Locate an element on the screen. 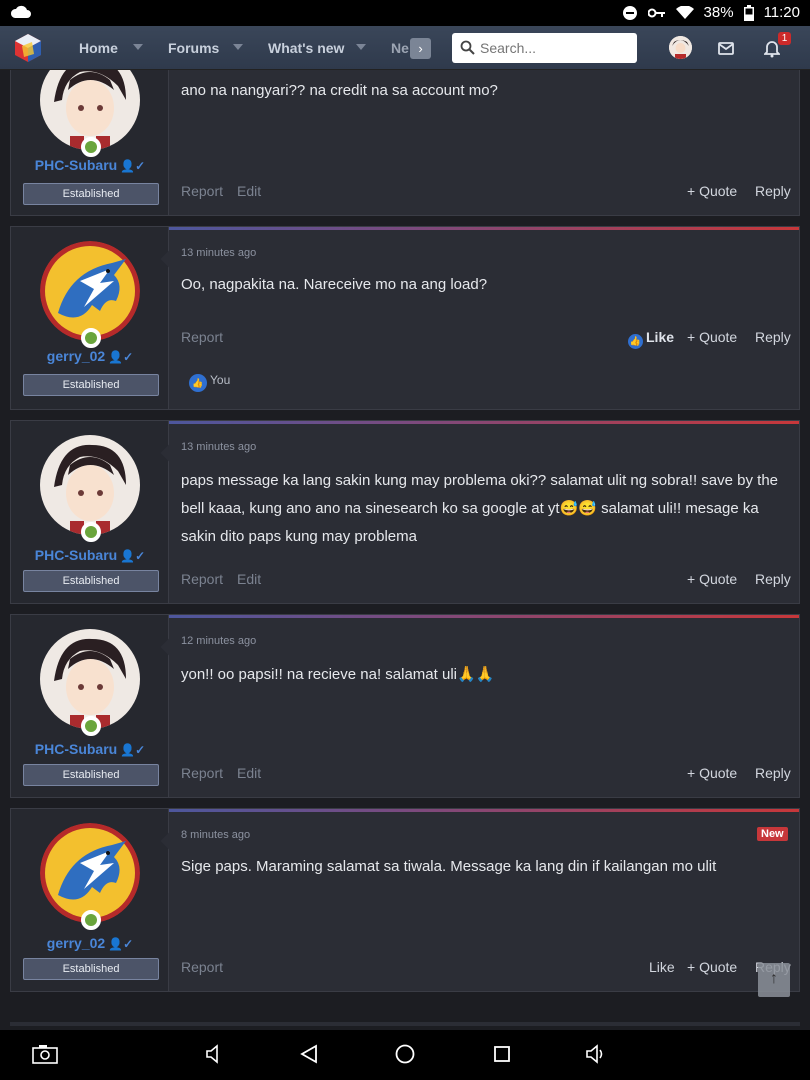 The width and height of the screenshot is (810, 1080). nav-home: Home is located at coordinates (98, 48).